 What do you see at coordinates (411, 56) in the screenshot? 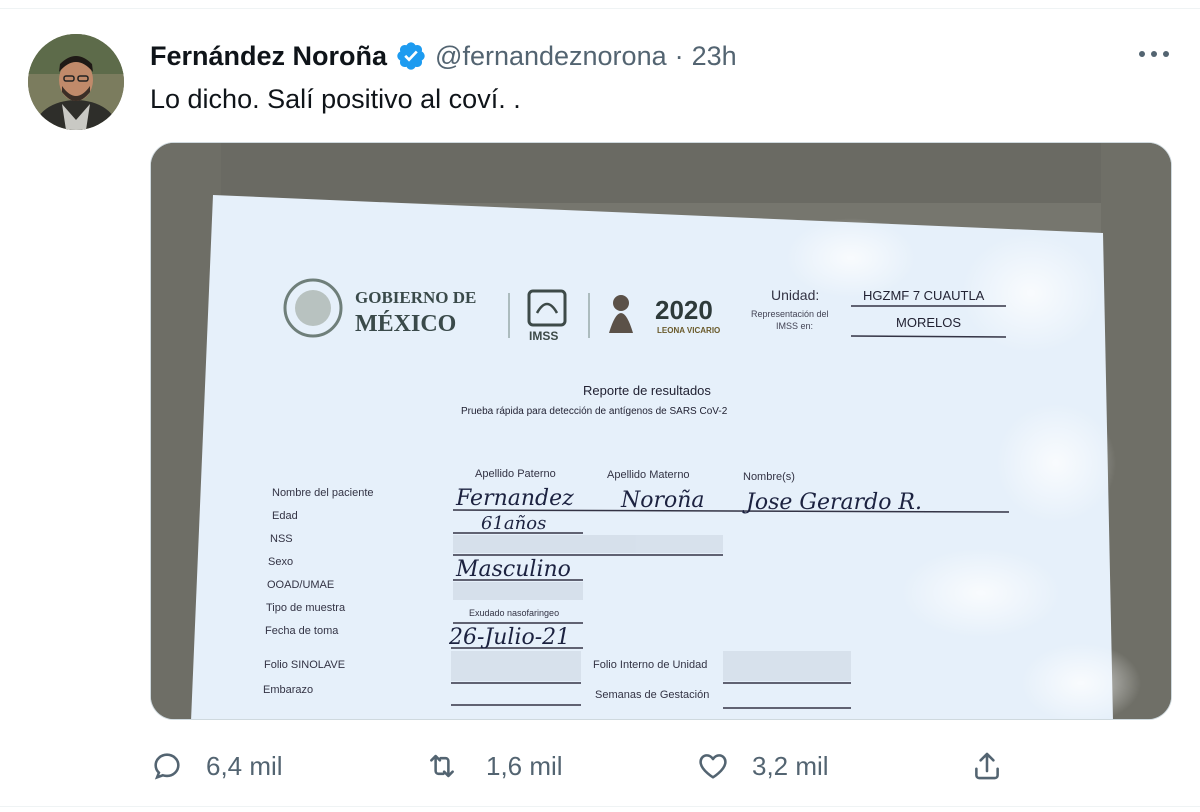
I see `verified-badge-icon` at bounding box center [411, 56].